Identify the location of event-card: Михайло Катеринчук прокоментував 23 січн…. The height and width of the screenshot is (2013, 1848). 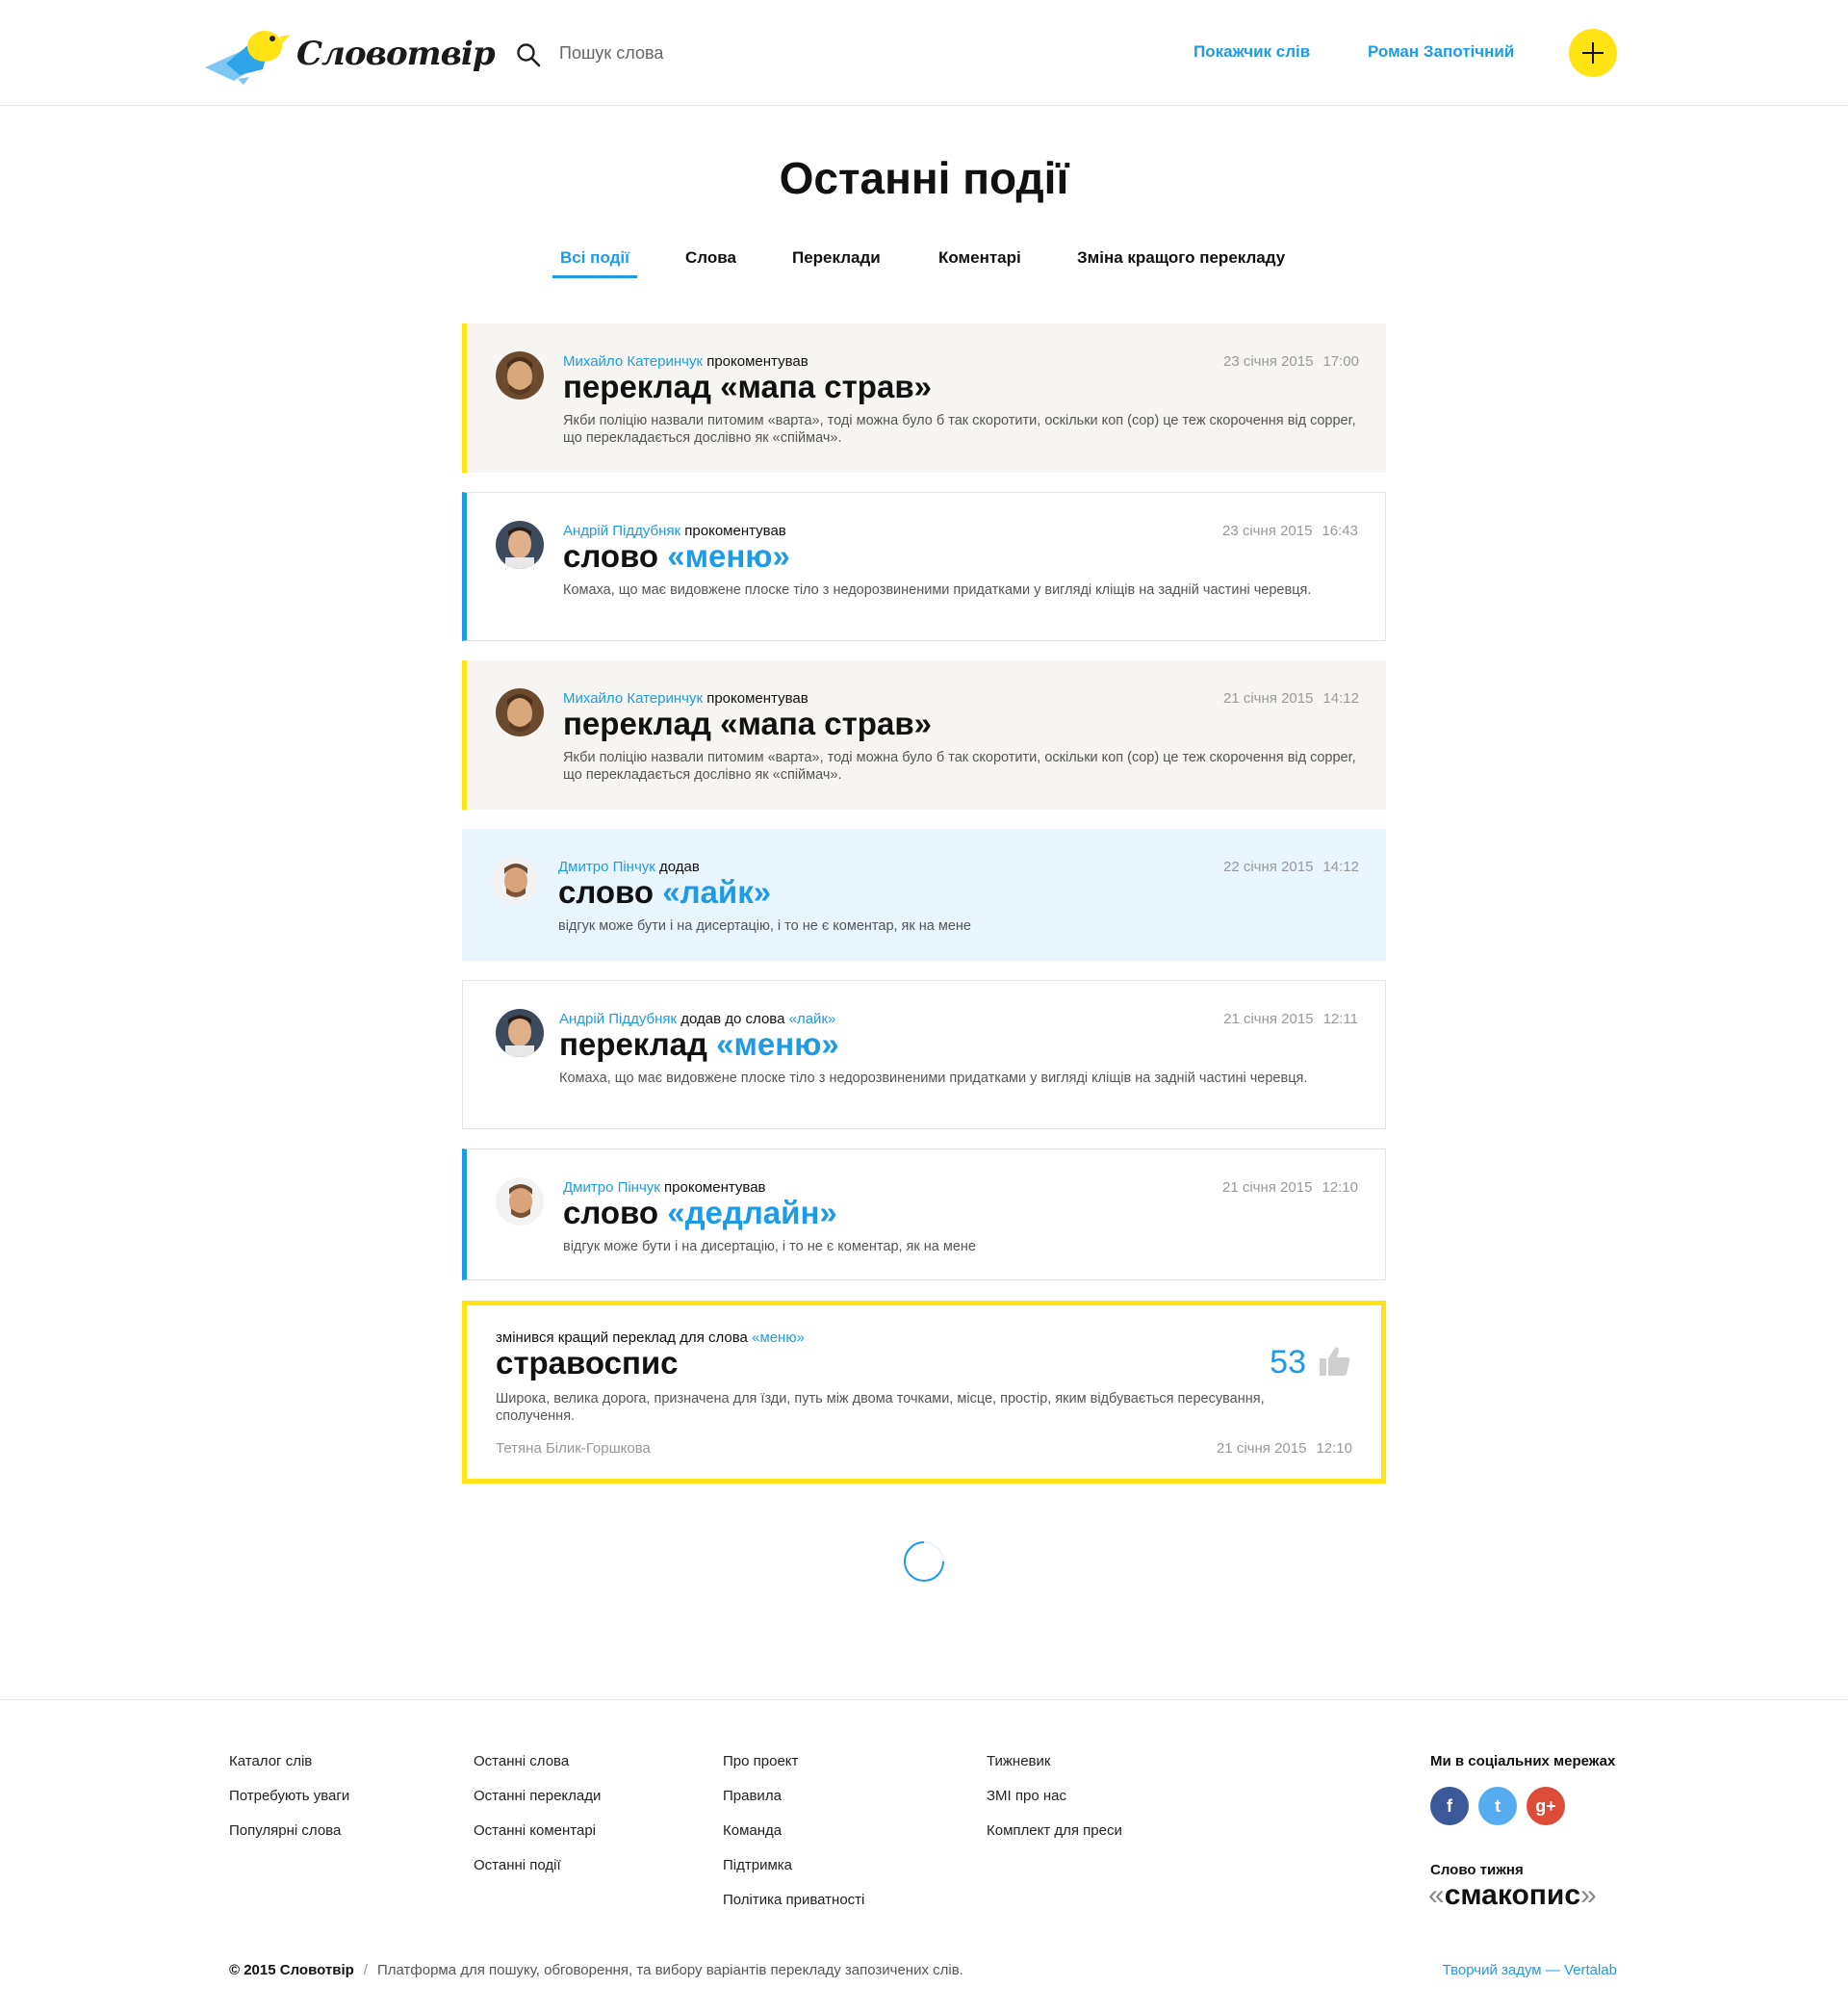
(924, 398).